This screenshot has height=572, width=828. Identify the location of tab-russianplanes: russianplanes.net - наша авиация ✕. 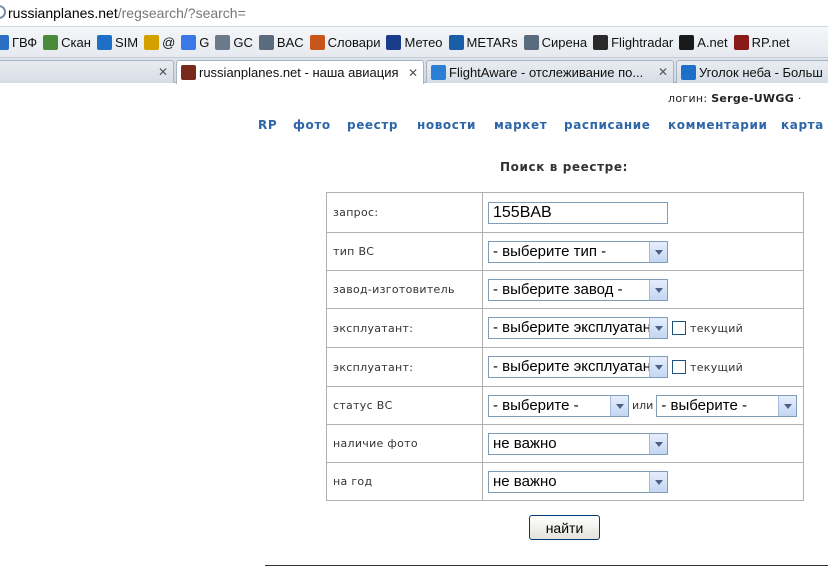
(300, 72).